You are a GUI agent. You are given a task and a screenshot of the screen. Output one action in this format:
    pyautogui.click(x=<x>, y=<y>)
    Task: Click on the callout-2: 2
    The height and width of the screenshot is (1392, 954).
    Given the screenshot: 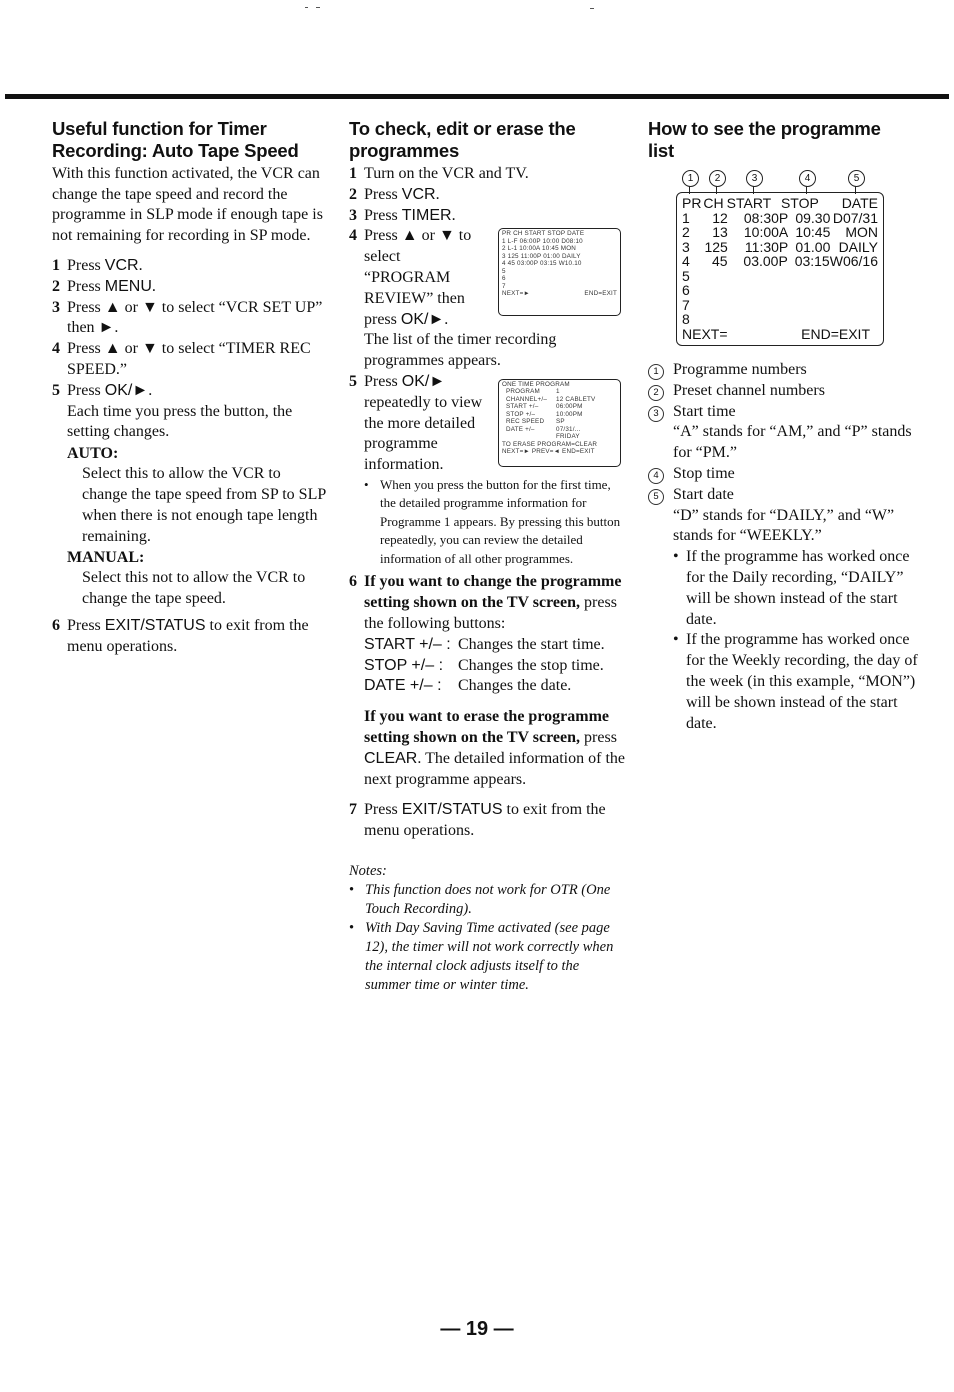 What is the action you would take?
    pyautogui.click(x=717, y=178)
    